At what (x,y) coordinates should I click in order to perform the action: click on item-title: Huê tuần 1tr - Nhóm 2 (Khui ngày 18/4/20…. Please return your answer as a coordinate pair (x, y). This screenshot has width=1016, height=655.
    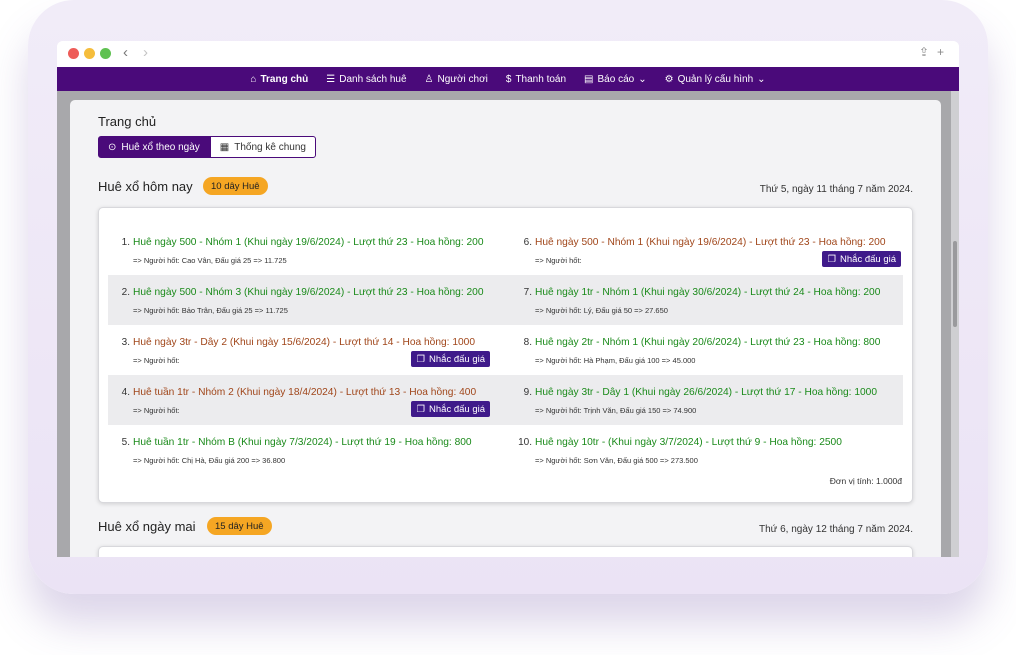
    Looking at the image, I should click on (305, 392).